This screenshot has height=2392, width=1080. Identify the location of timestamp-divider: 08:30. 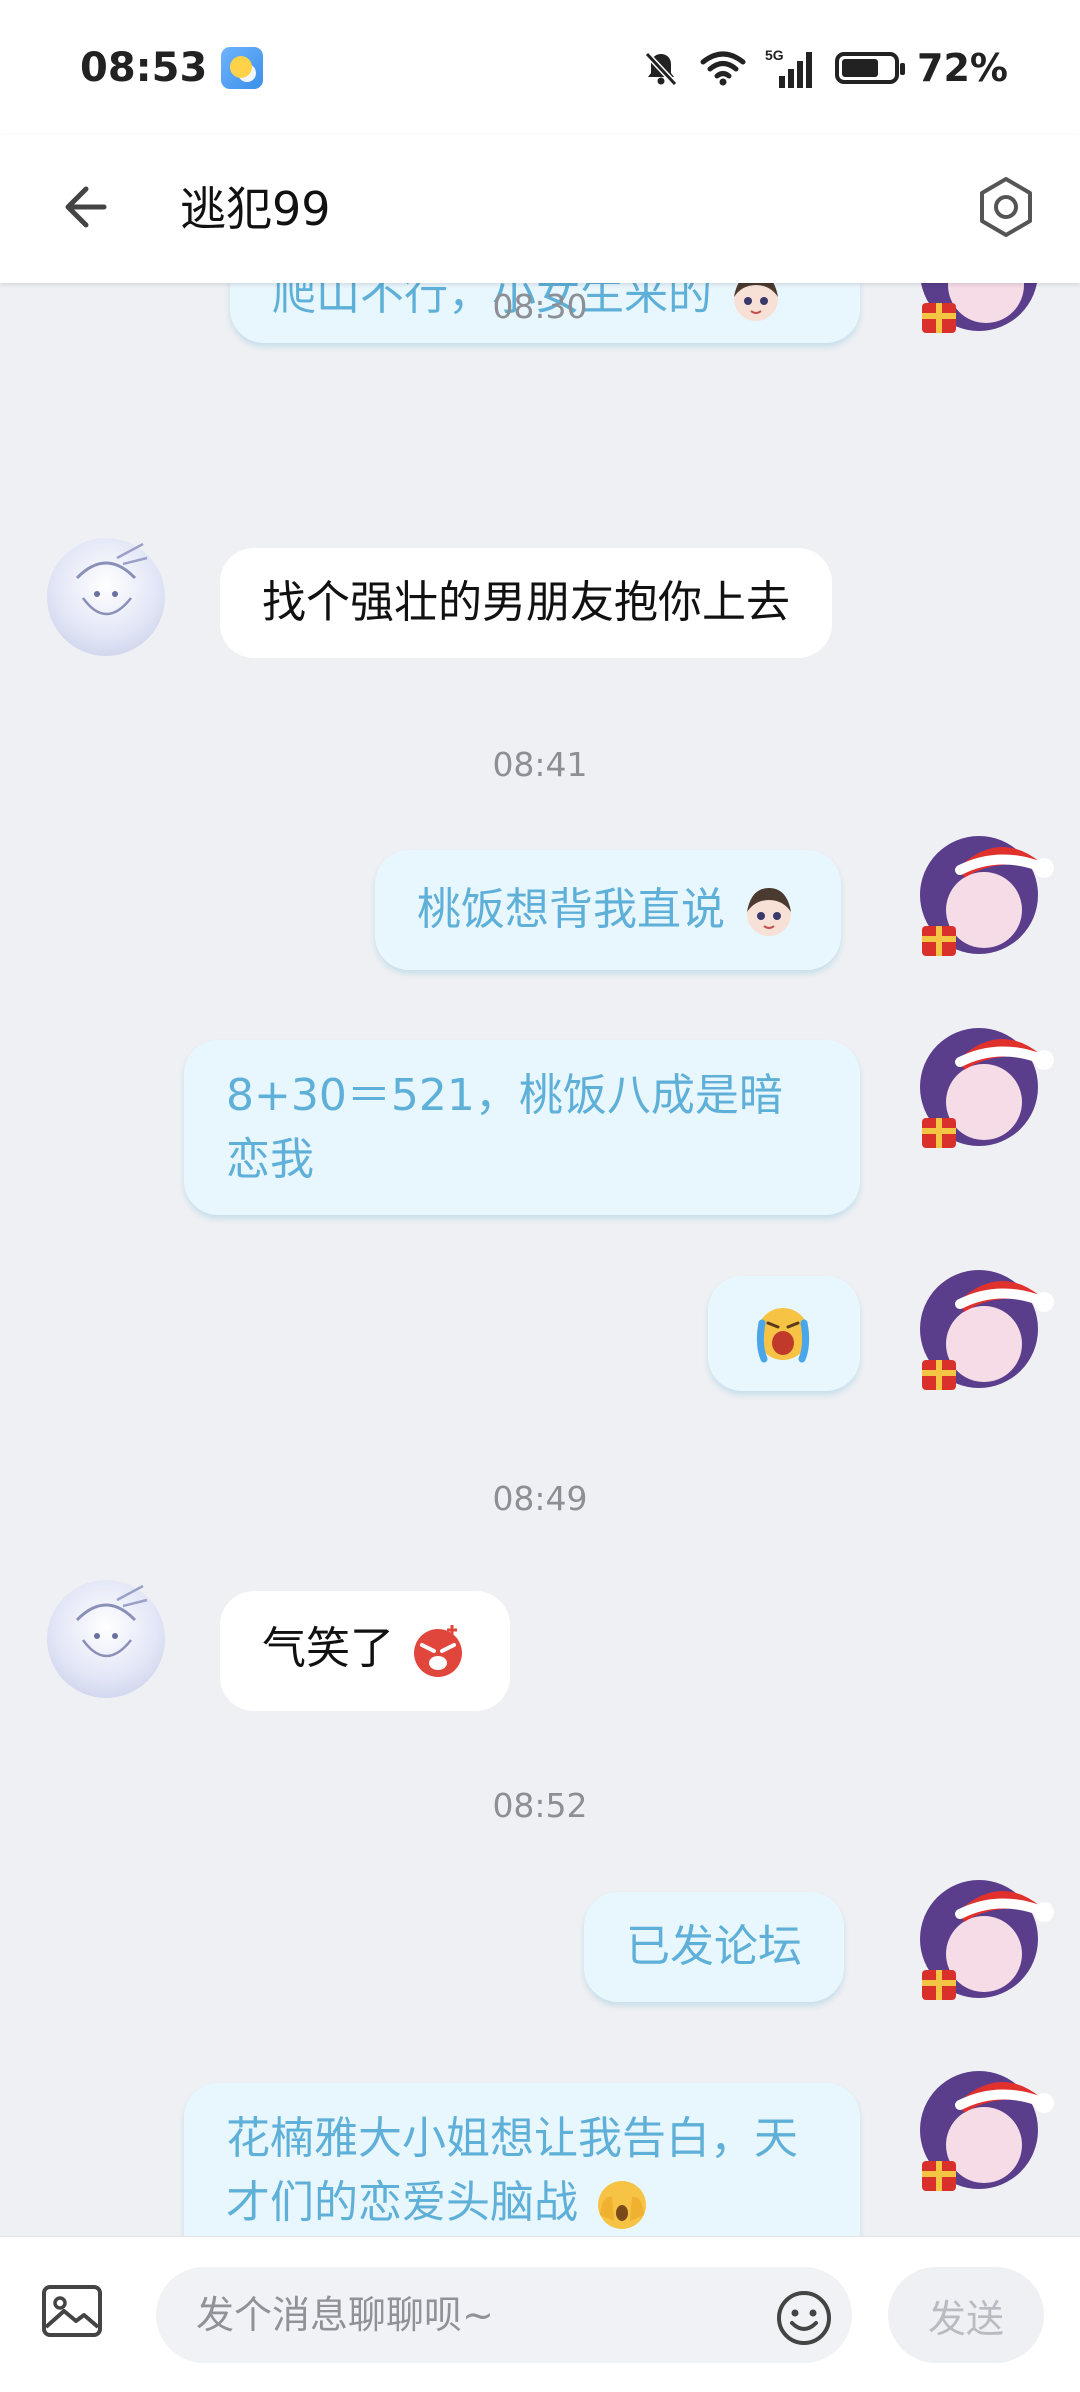
(540, 306).